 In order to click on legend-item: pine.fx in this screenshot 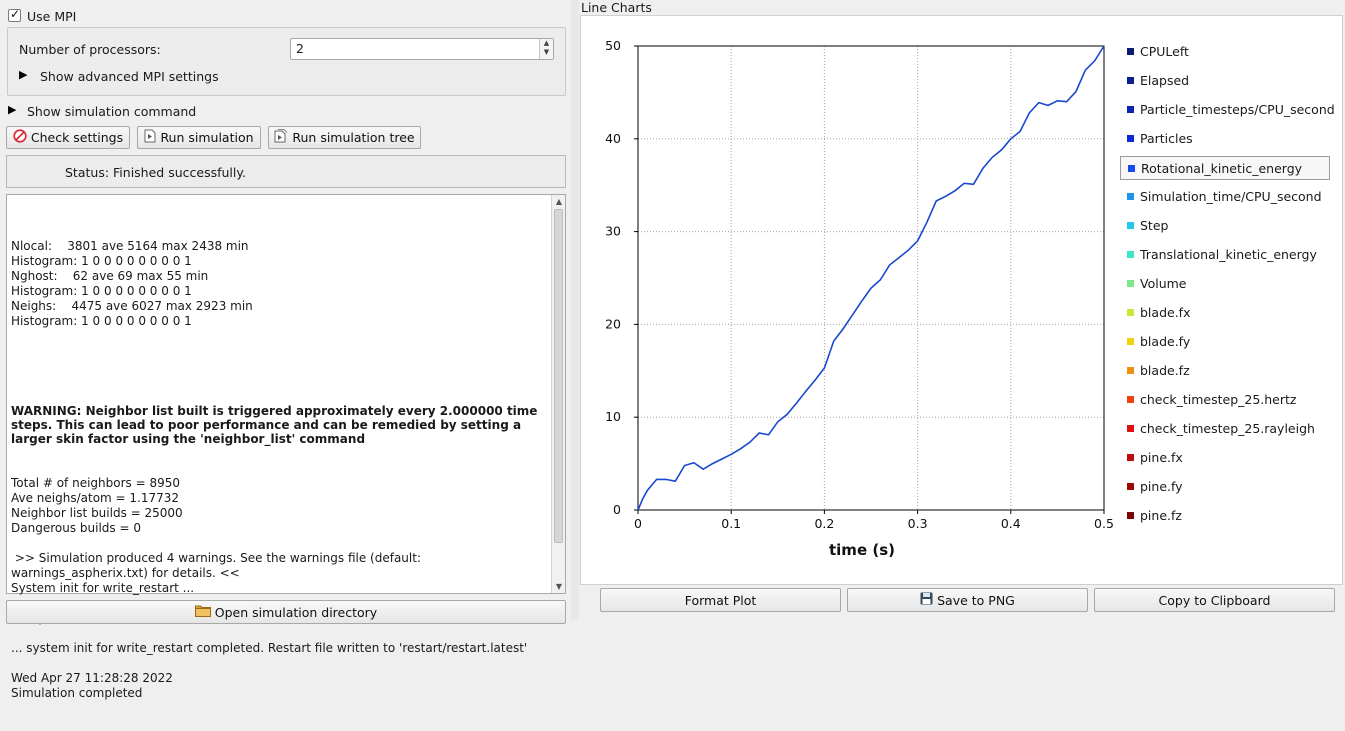, I will do `click(1225, 458)`.